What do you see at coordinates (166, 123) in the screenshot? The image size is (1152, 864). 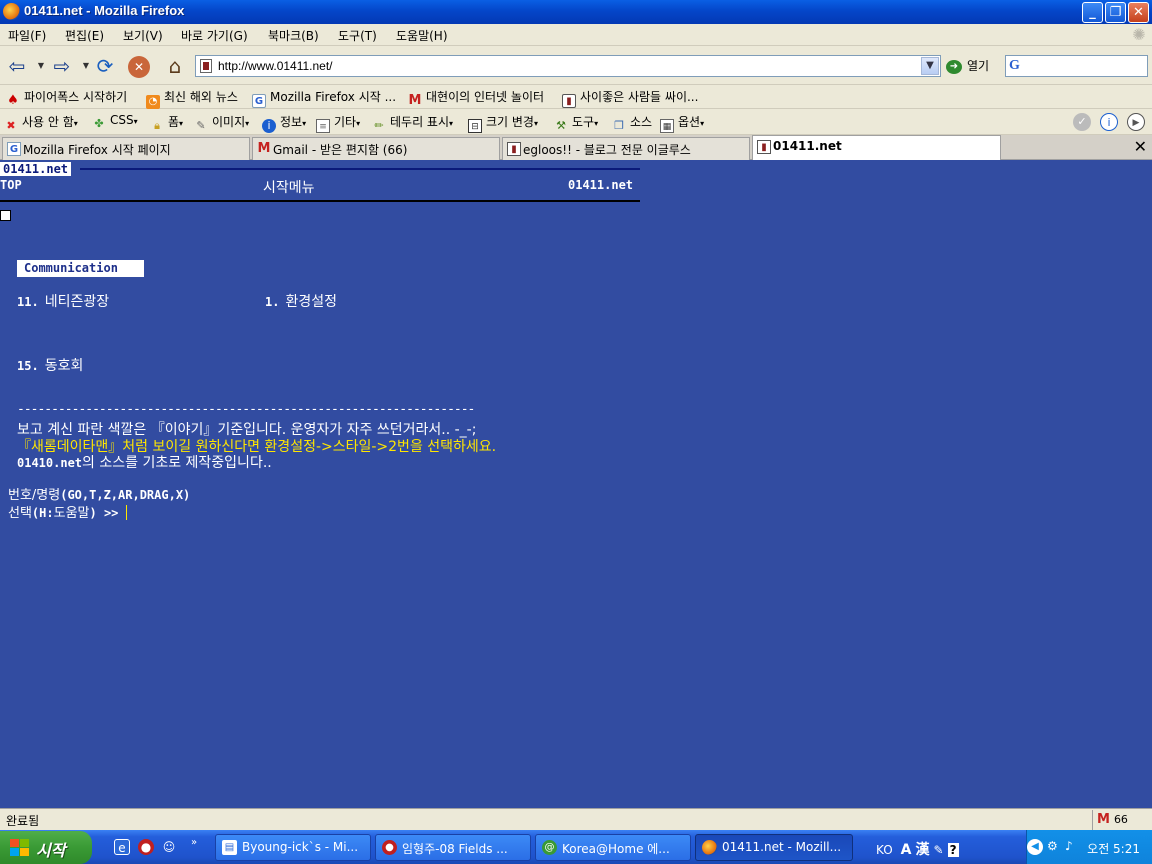 I see `dev-forms-menu: 🔒︎ 폼▾` at bounding box center [166, 123].